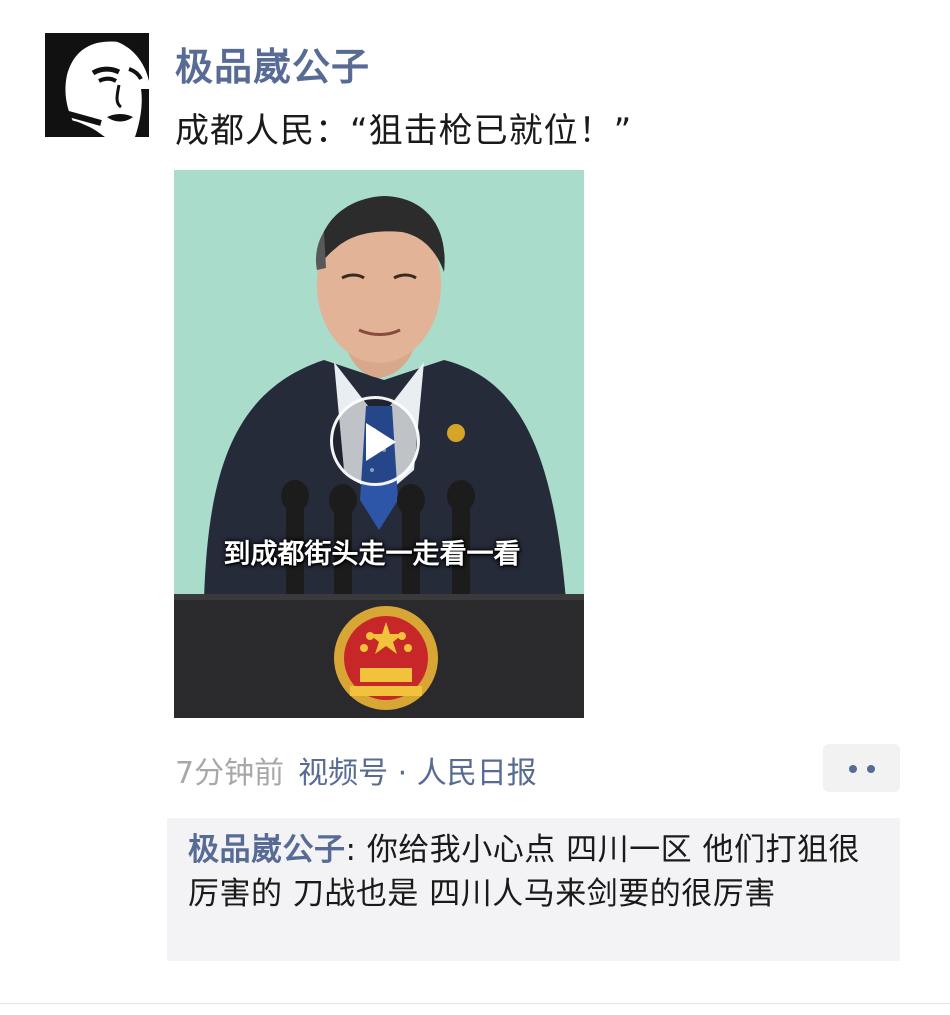 This screenshot has height=1015, width=950. I want to click on play-icon, so click(381, 442).